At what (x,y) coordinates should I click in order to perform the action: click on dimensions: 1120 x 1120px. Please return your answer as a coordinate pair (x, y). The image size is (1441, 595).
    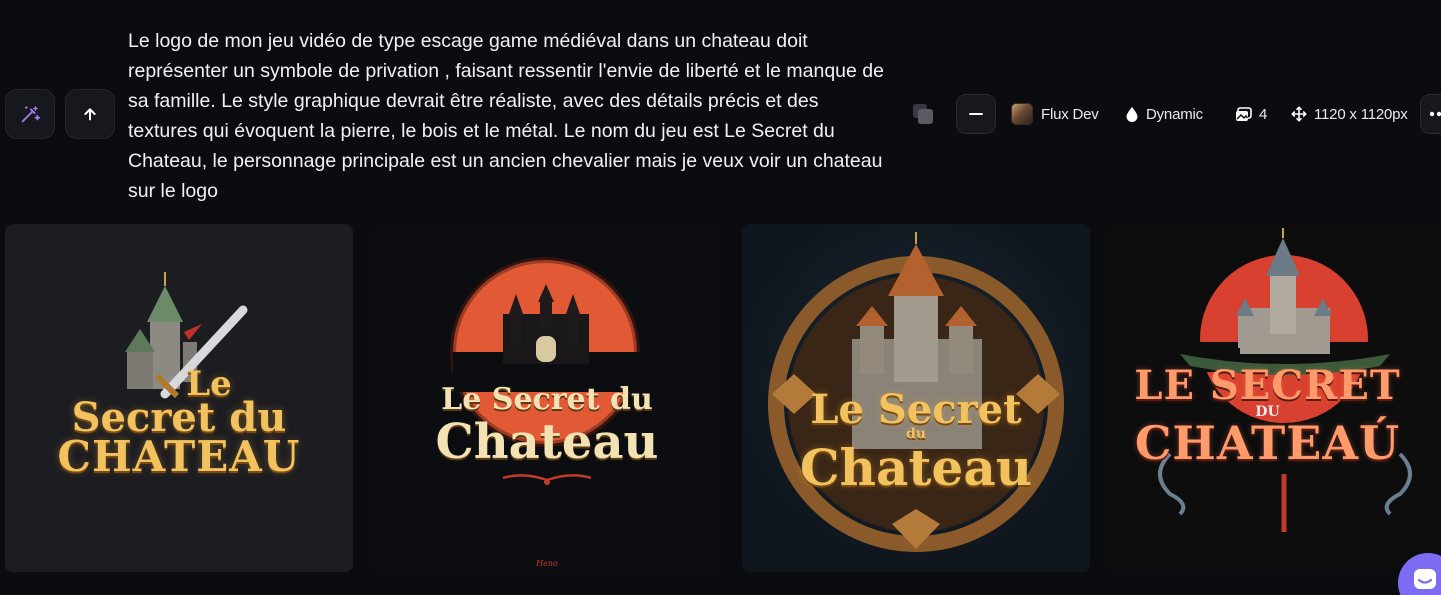
    Looking at the image, I should click on (1361, 114).